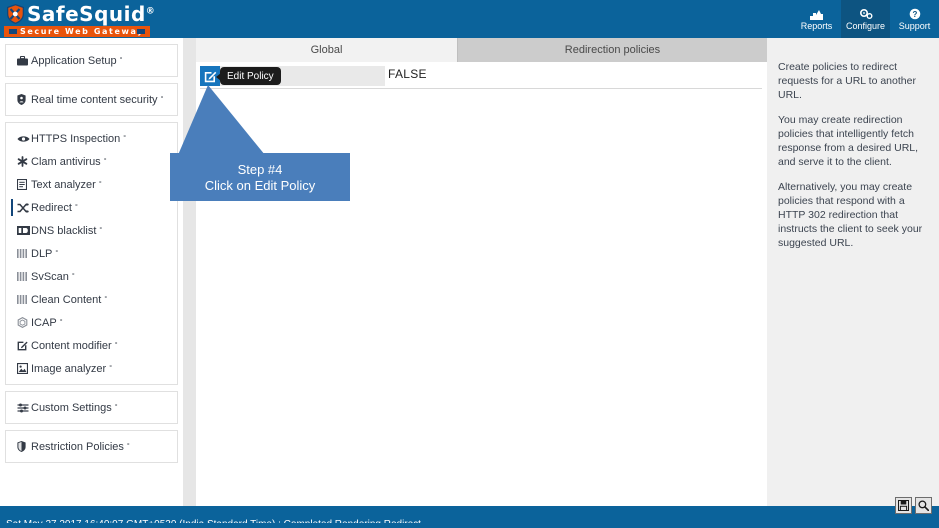  I want to click on sidebar-item-content-modifier: Content modifier °, so click(91, 345).